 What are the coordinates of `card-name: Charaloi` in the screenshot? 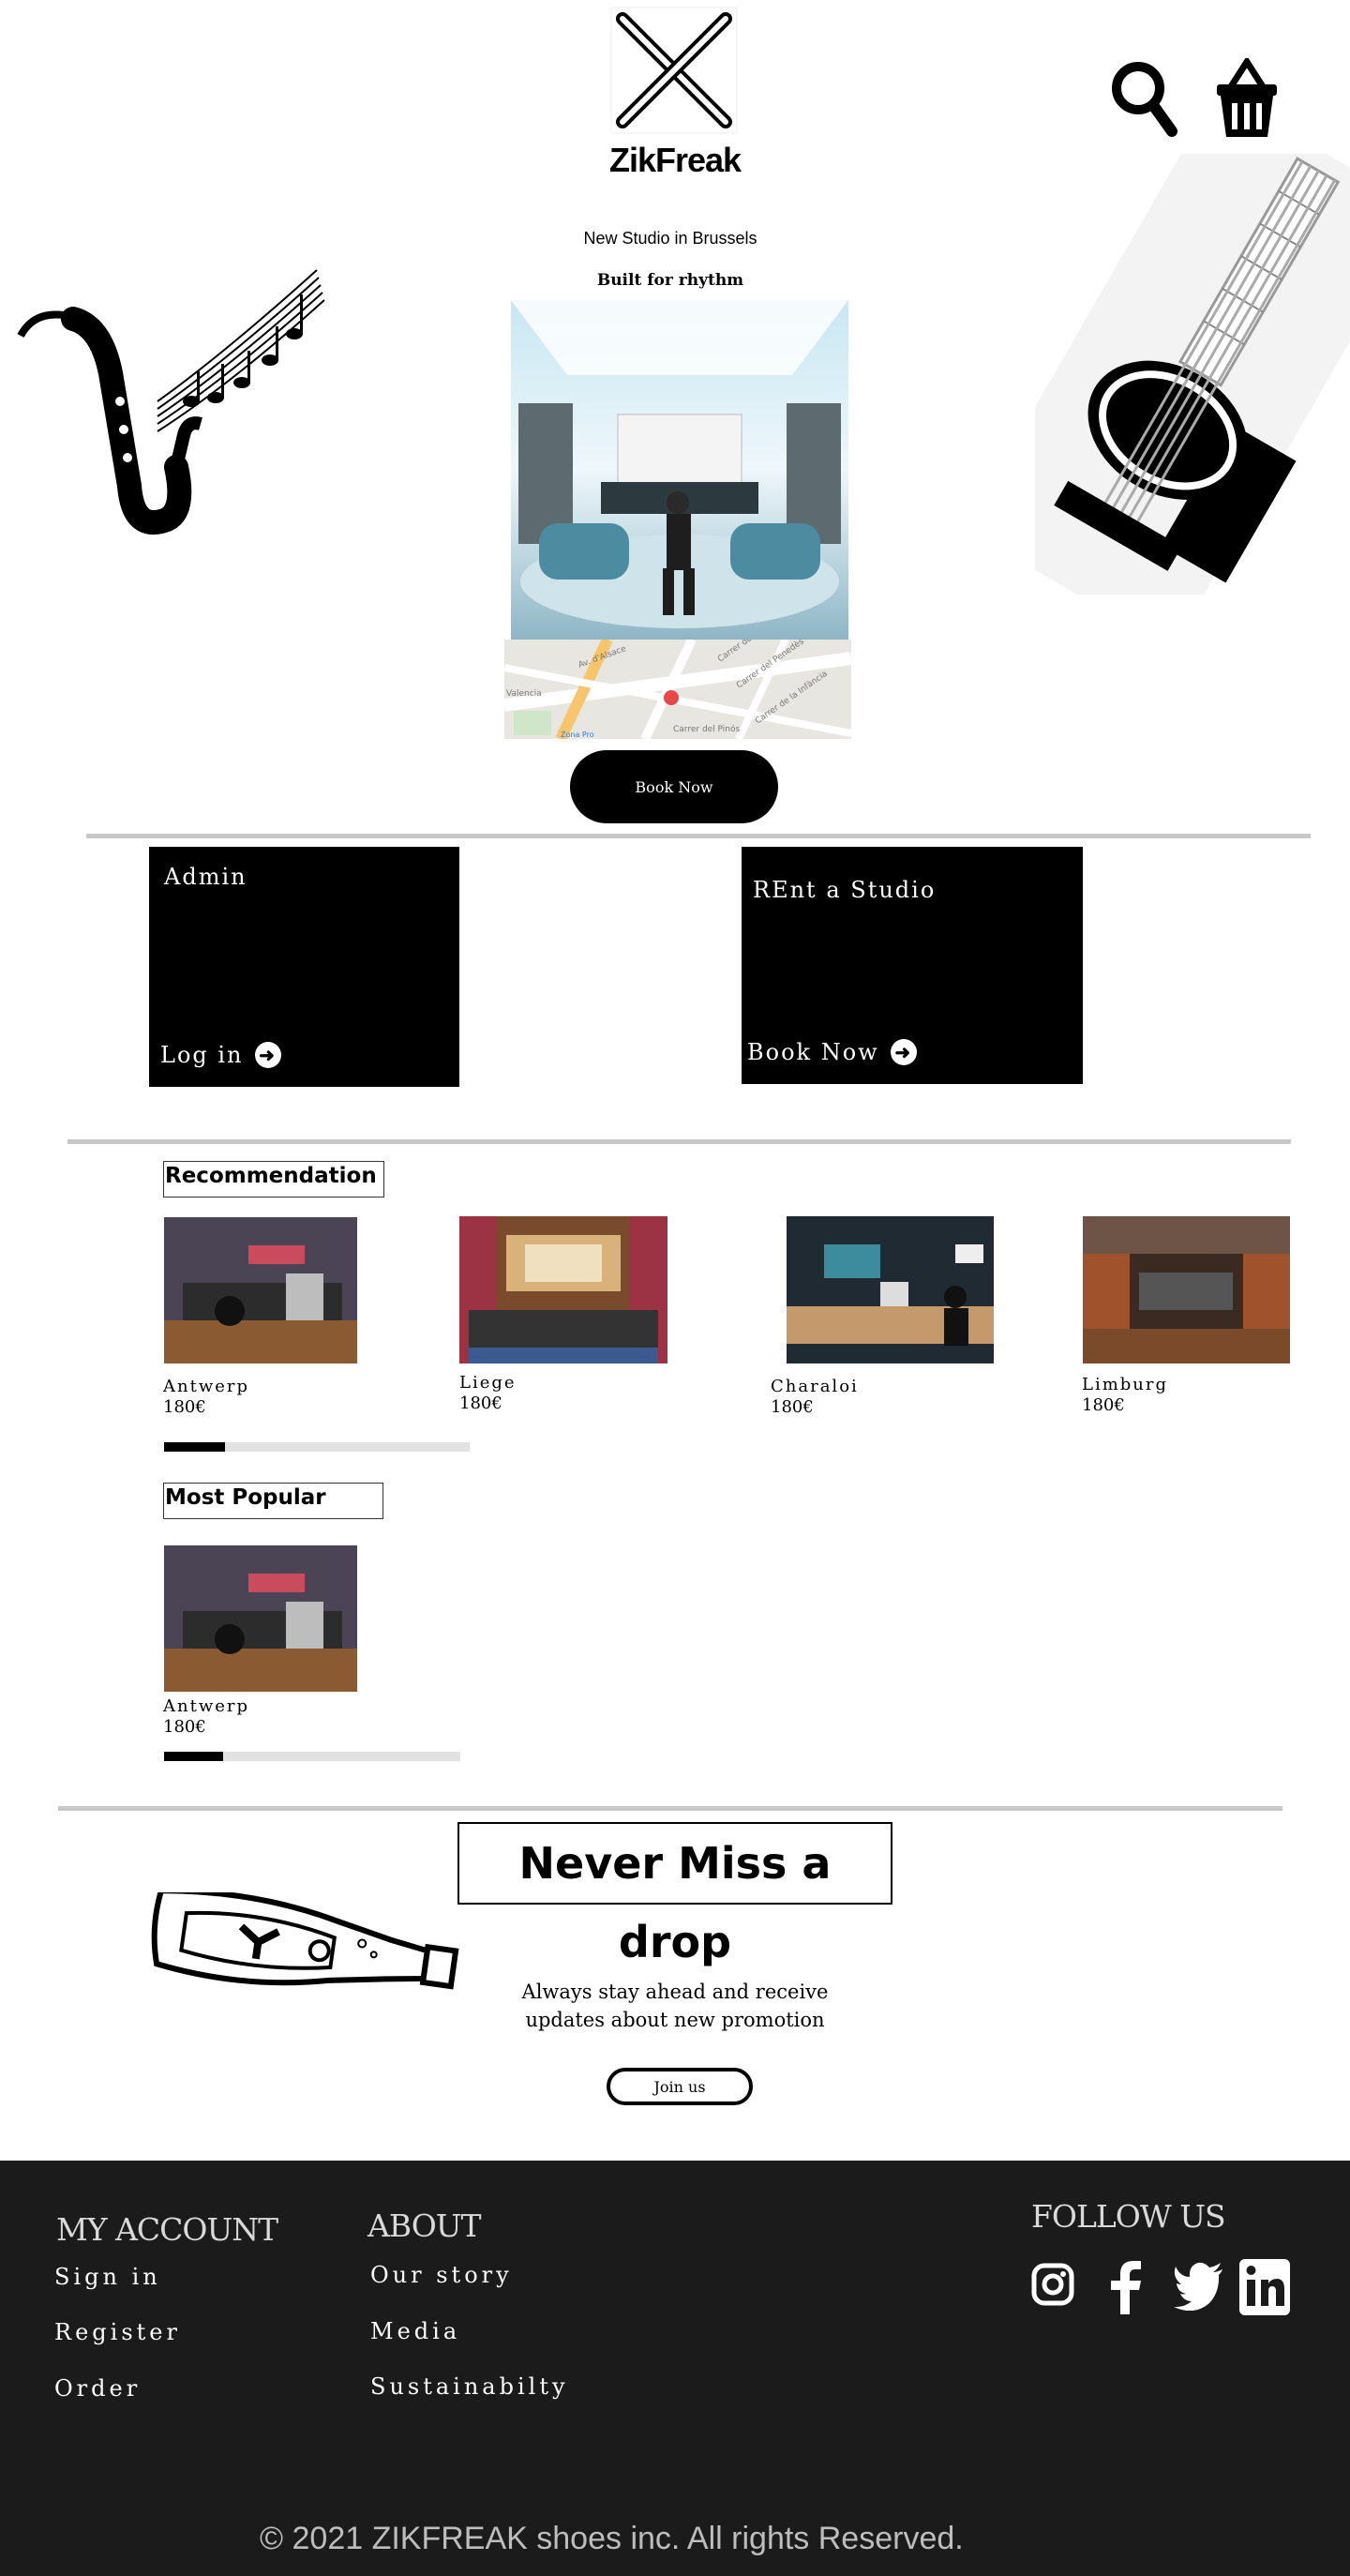 It's located at (815, 1386).